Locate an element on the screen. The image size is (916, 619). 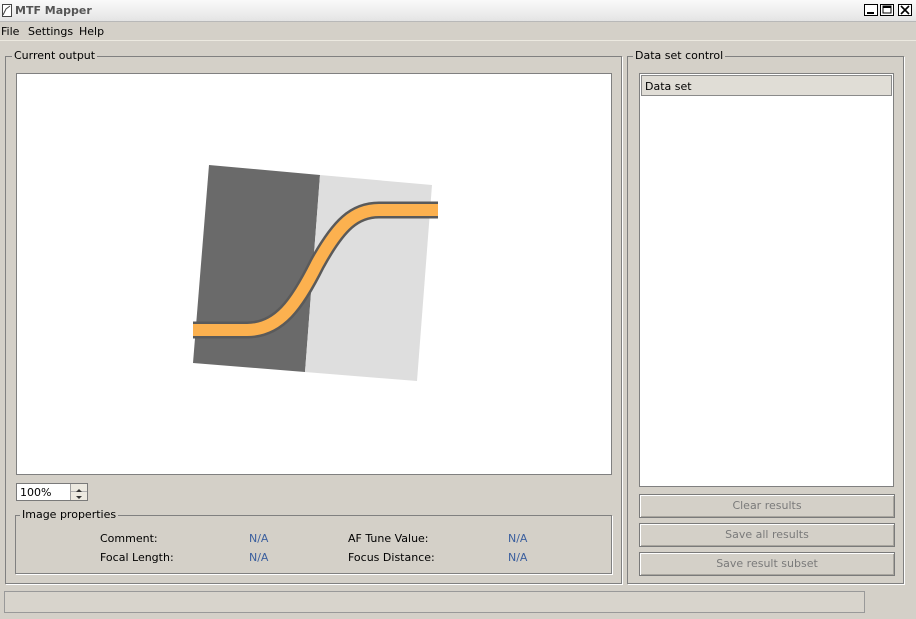
focal-length-label: Focal Length: is located at coordinates (137, 557).